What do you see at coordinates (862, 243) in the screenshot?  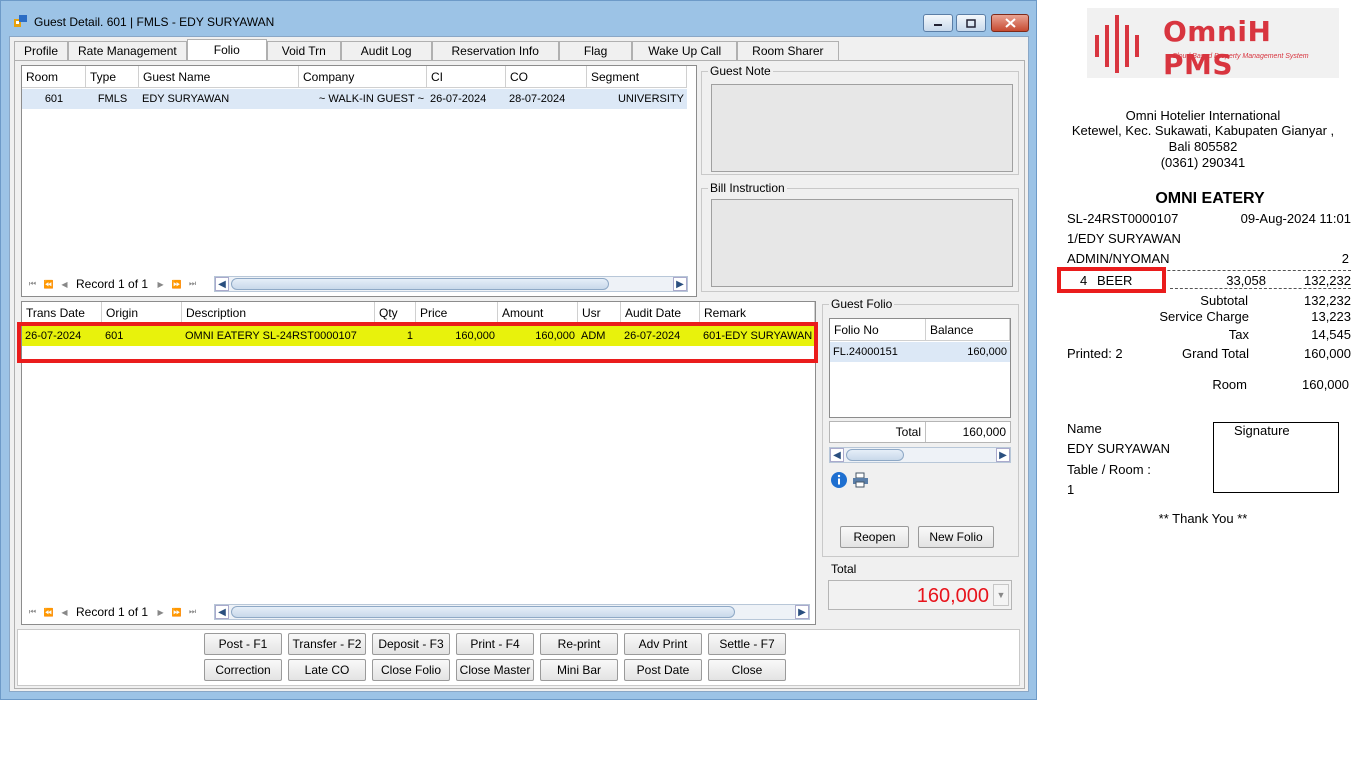 I see `bill-instruction-field` at bounding box center [862, 243].